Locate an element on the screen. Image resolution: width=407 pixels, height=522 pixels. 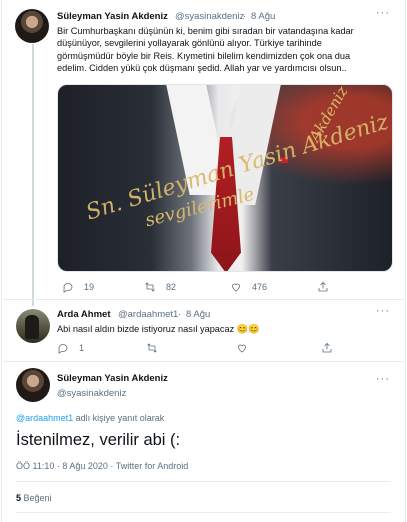
like-button is located at coordinates (242, 348).